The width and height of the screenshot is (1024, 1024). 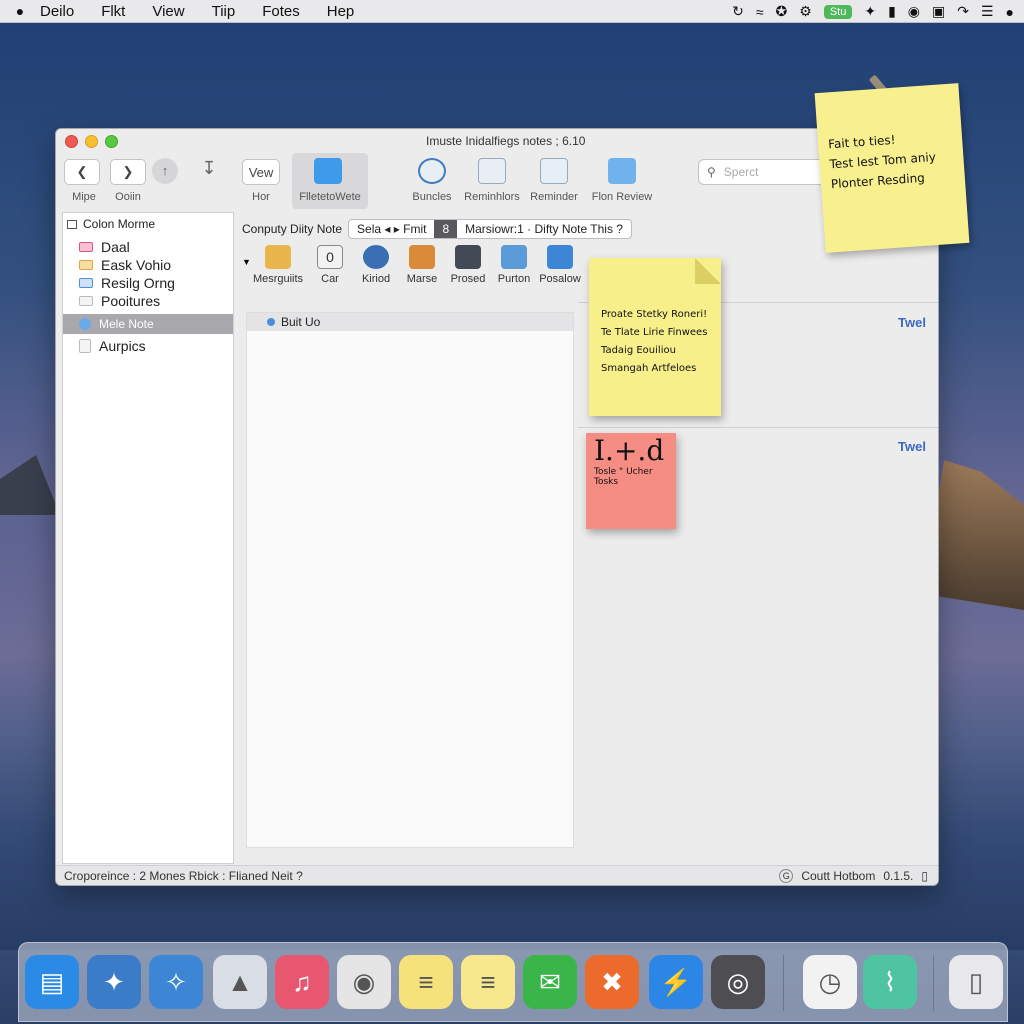 I want to click on sticky-text: Proate Stetky Roneri!, so click(x=654, y=314).